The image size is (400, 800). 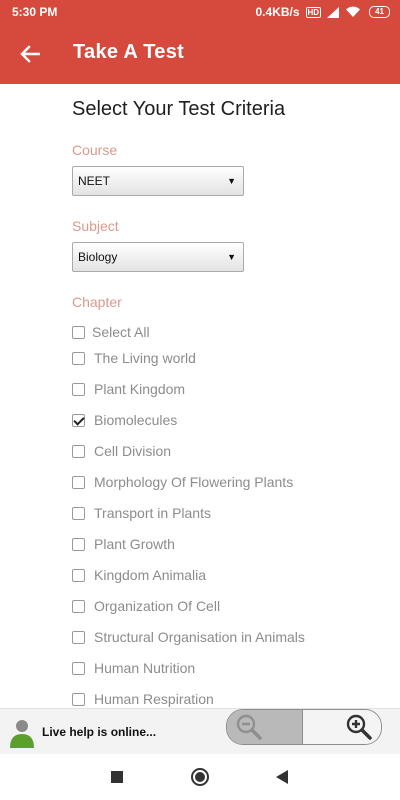 I want to click on app-bar: Take A Test, so click(x=200, y=54).